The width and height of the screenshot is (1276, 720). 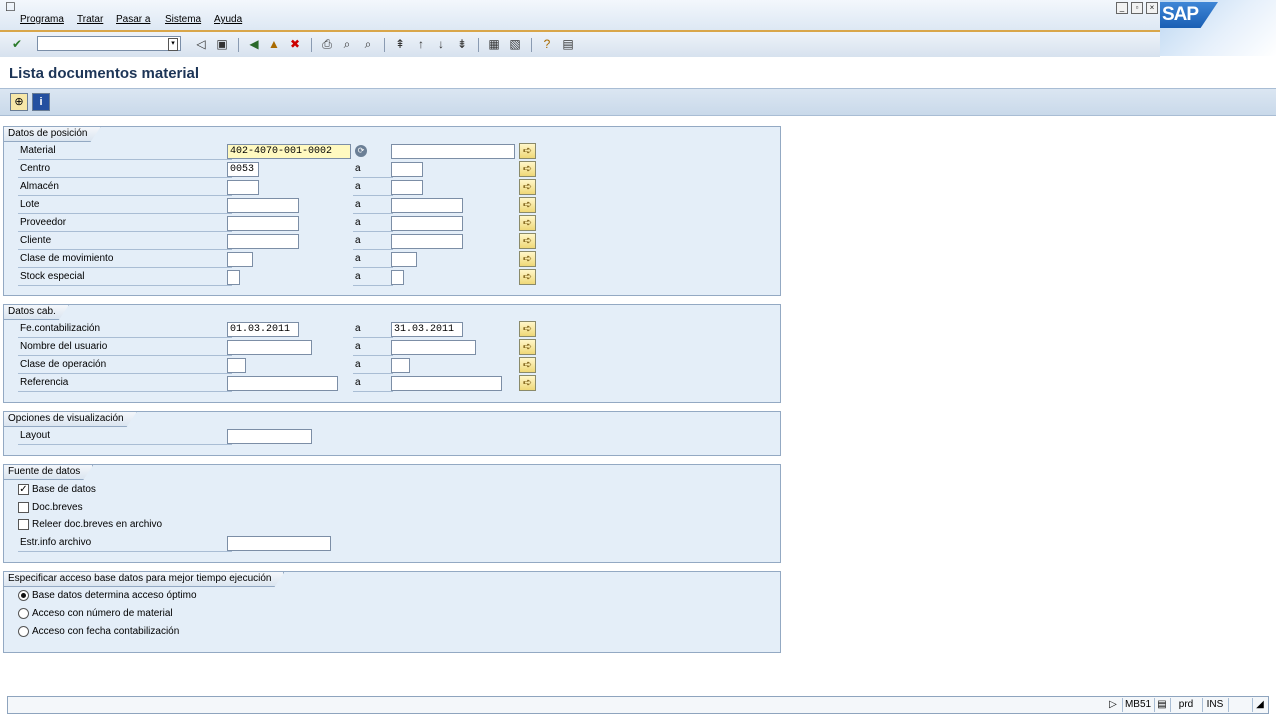 I want to click on stock-especial-to-input, so click(x=397, y=277).